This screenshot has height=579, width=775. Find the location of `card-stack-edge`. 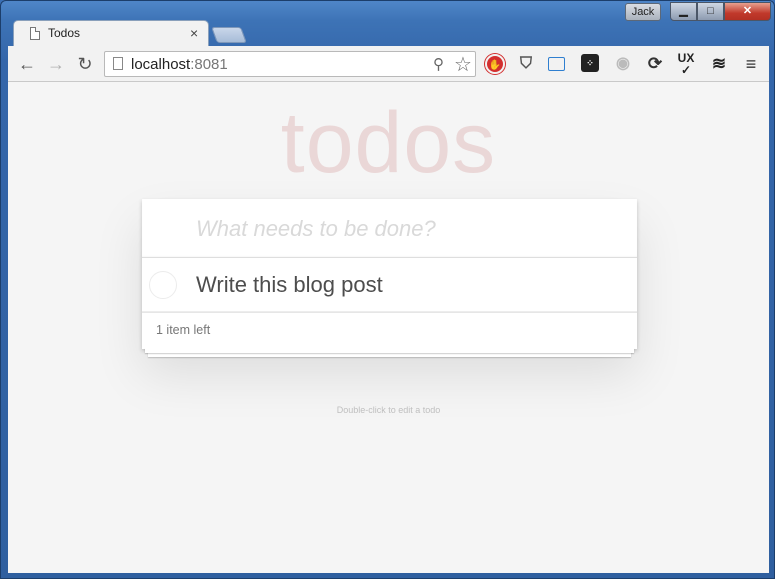

card-stack-edge is located at coordinates (389, 350).